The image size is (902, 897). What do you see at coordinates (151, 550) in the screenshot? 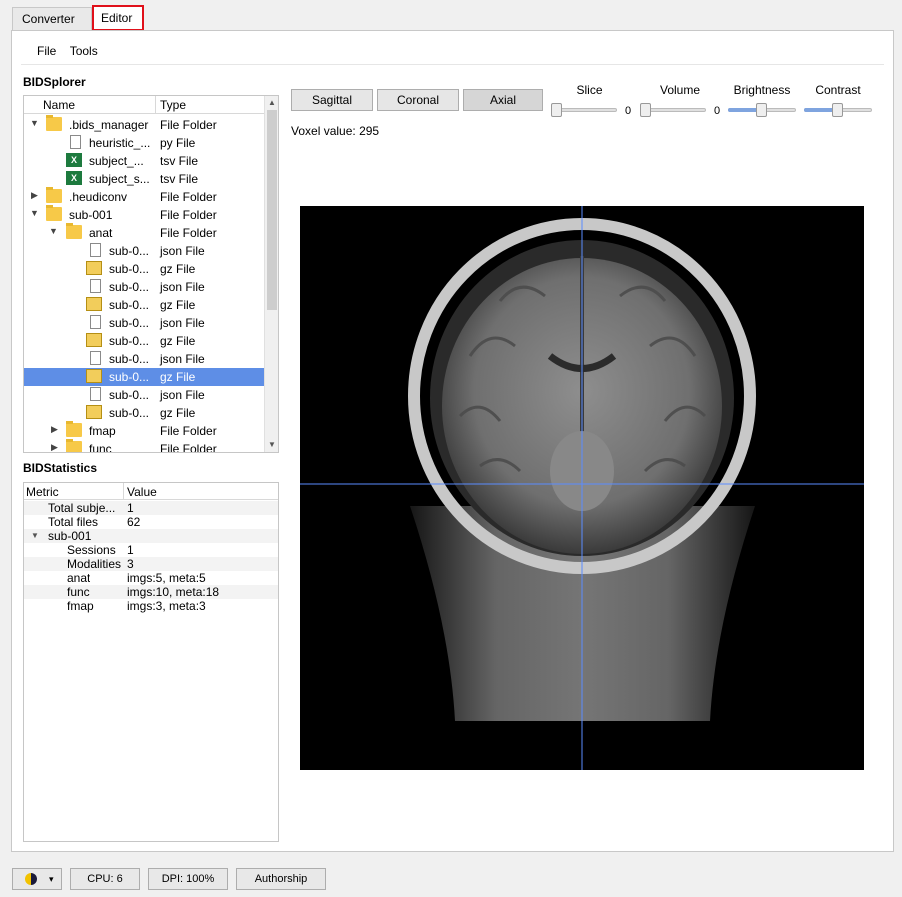
I see `stats-row: Sessions 1` at bounding box center [151, 550].